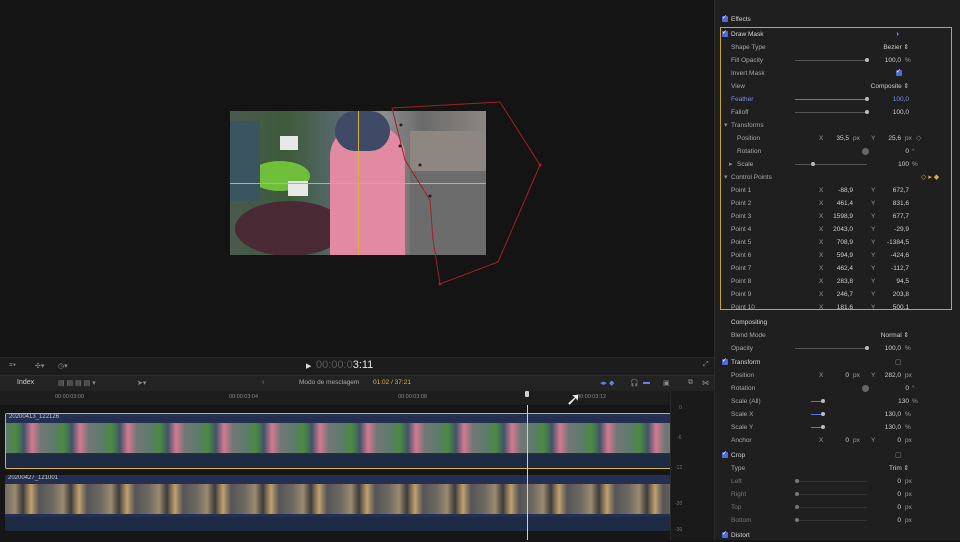  What do you see at coordinates (898, 455) in the screenshot?
I see `crop-onscreen-icon: ▢` at bounding box center [898, 455].